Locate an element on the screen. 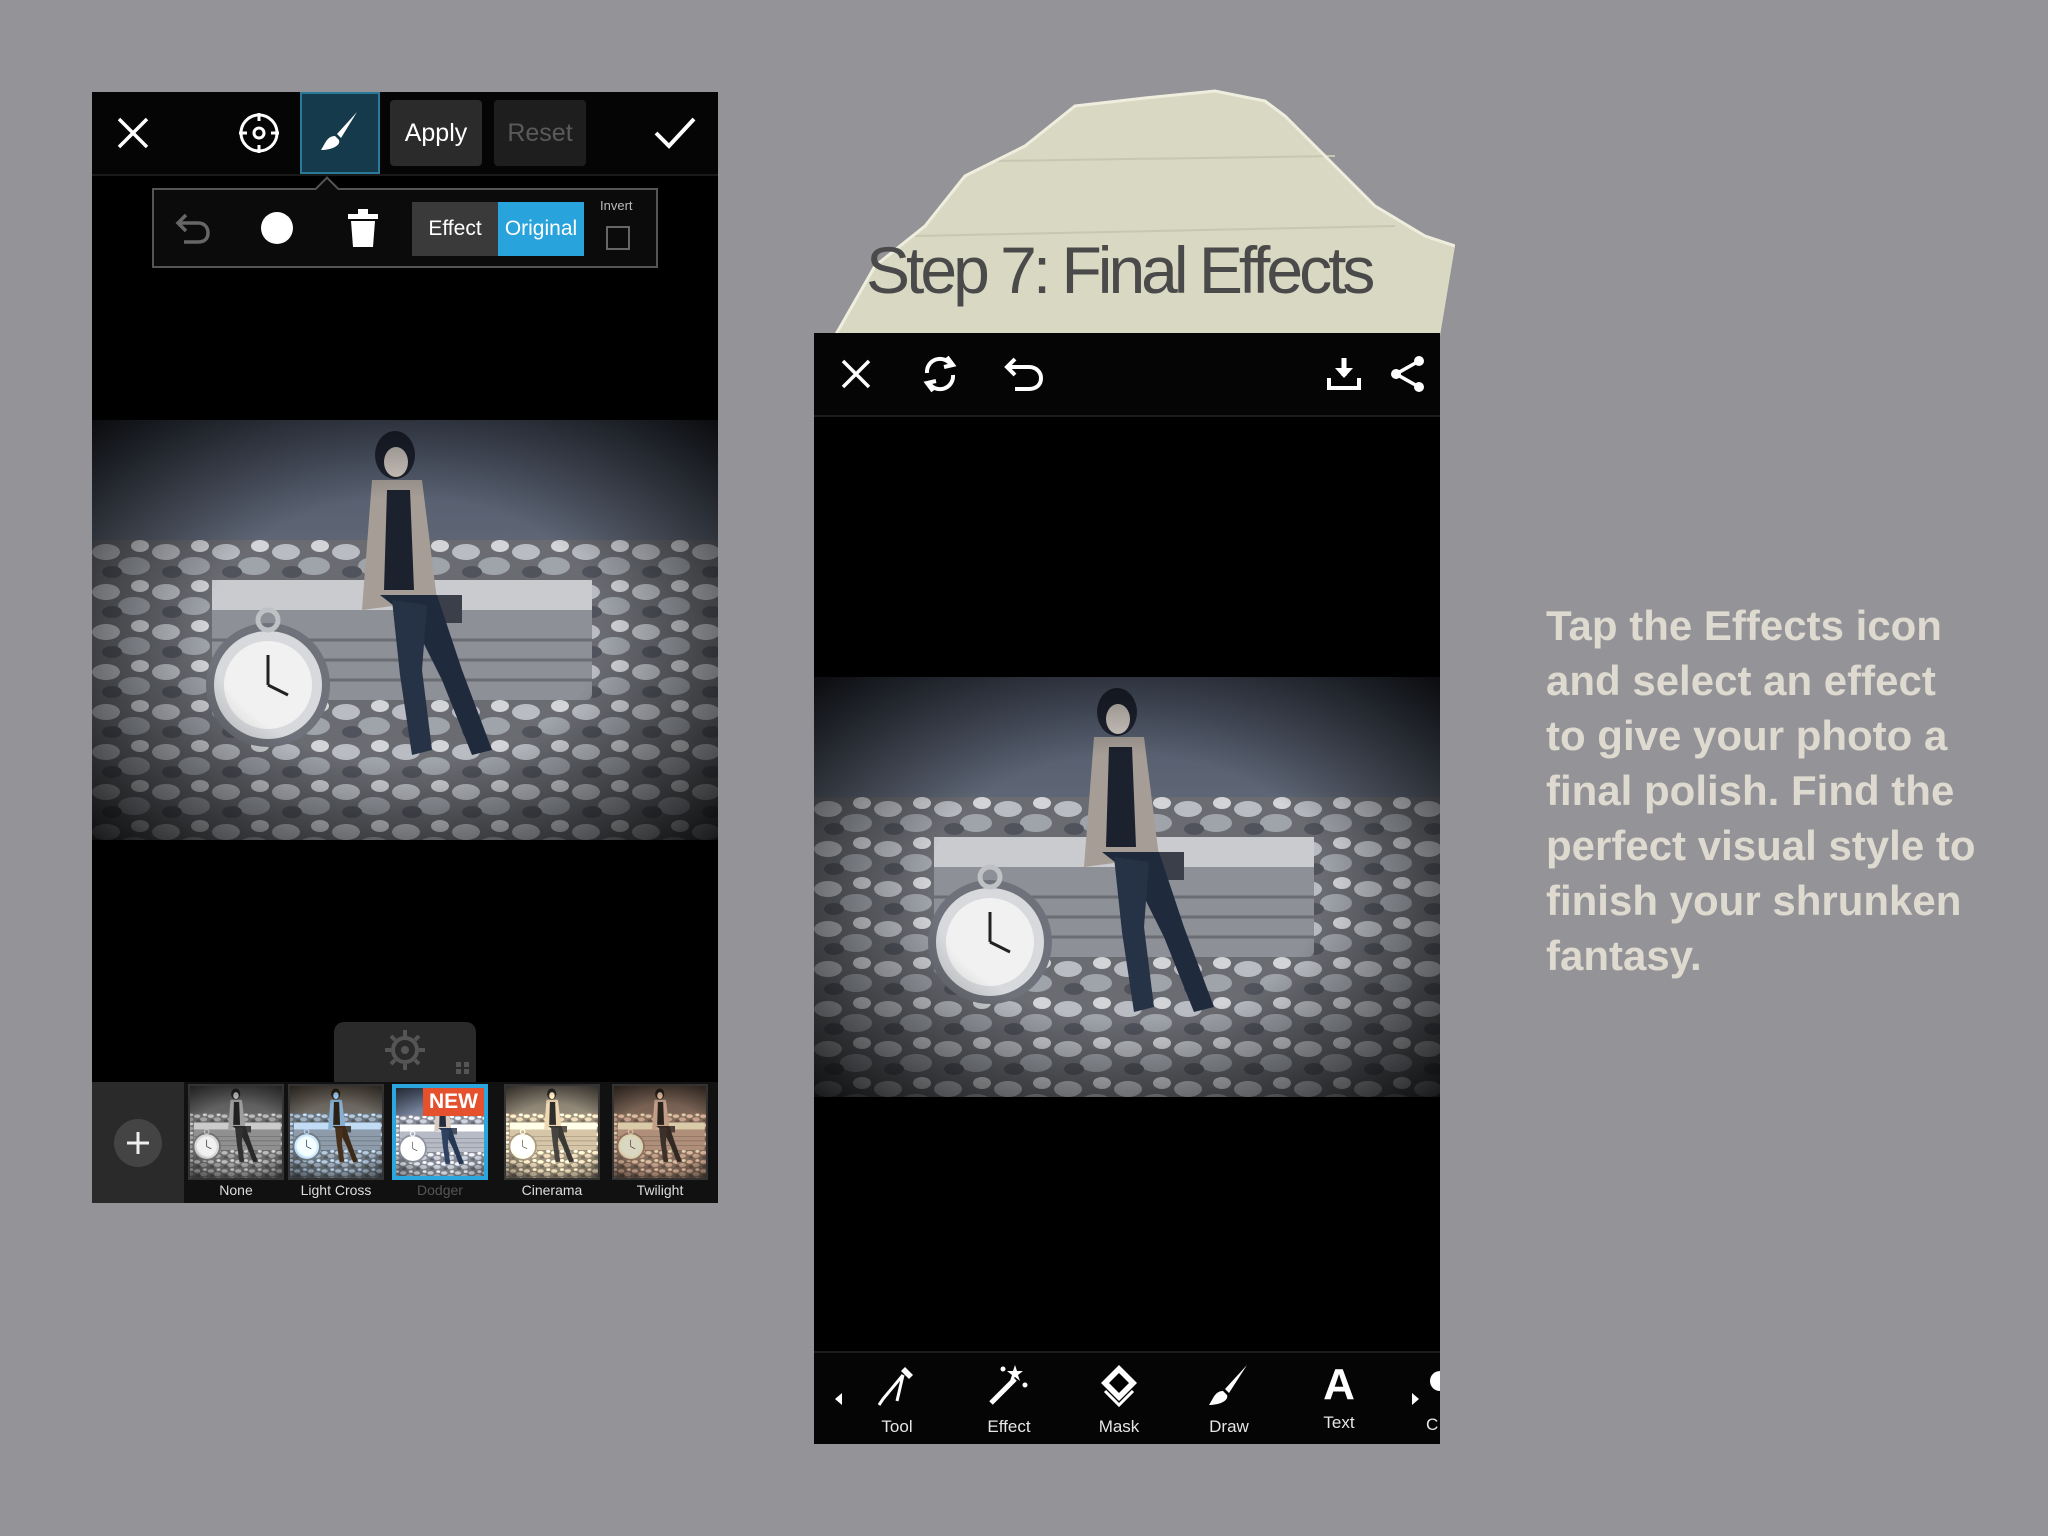 The image size is (2048, 1536). invert-label: Invert is located at coordinates (616, 205).